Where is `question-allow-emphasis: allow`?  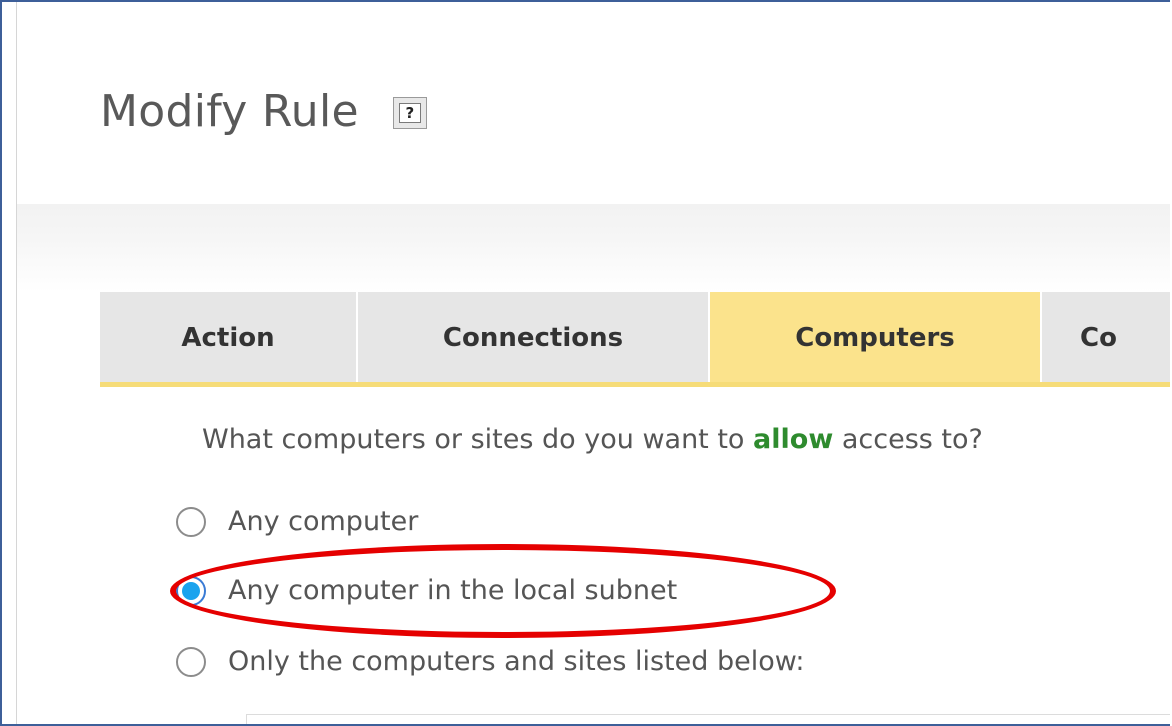 question-allow-emphasis: allow is located at coordinates (793, 439).